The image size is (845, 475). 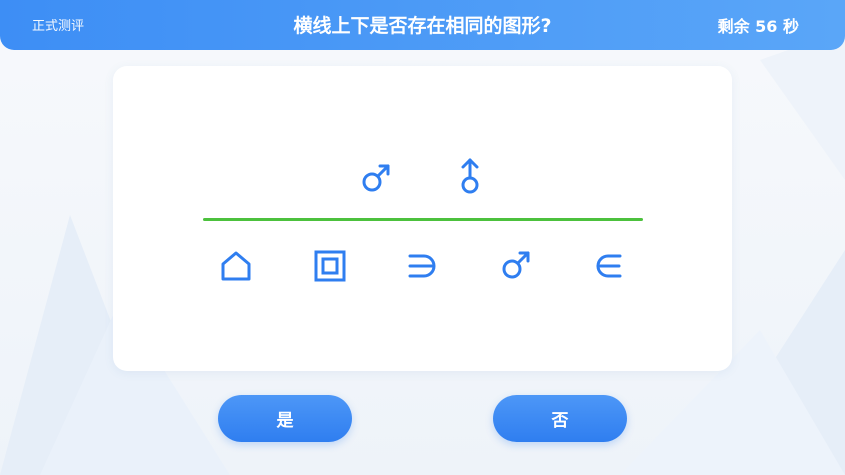 I want to click on male-up-icon, so click(x=470, y=176).